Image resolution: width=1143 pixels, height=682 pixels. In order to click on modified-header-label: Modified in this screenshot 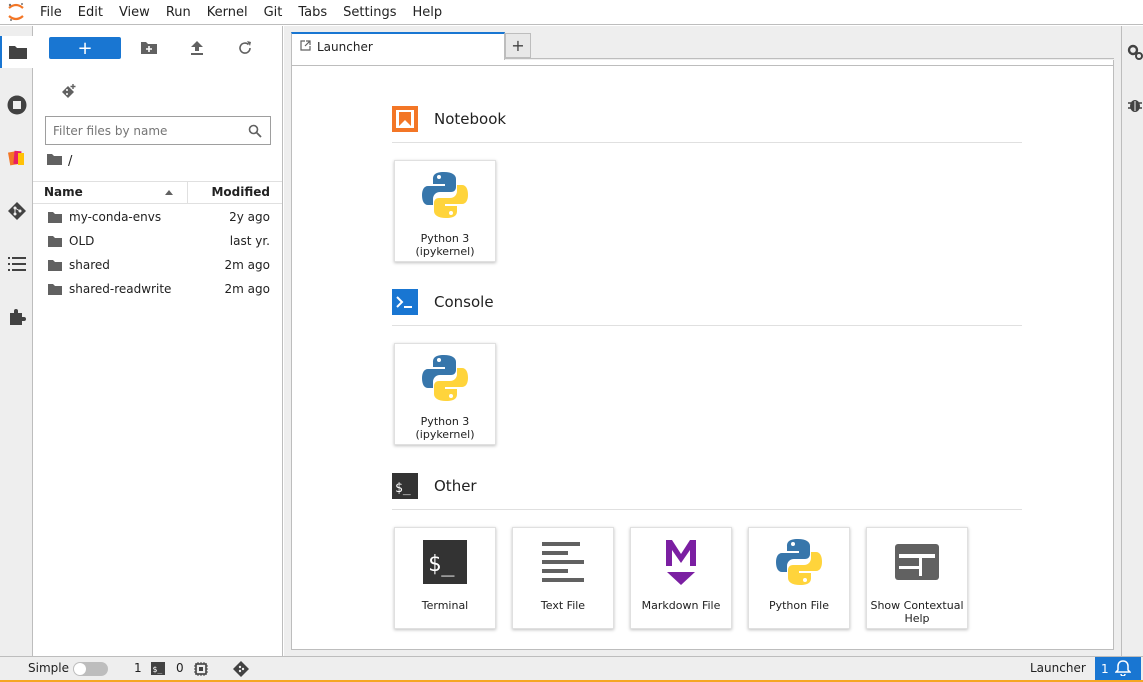, I will do `click(240, 192)`.